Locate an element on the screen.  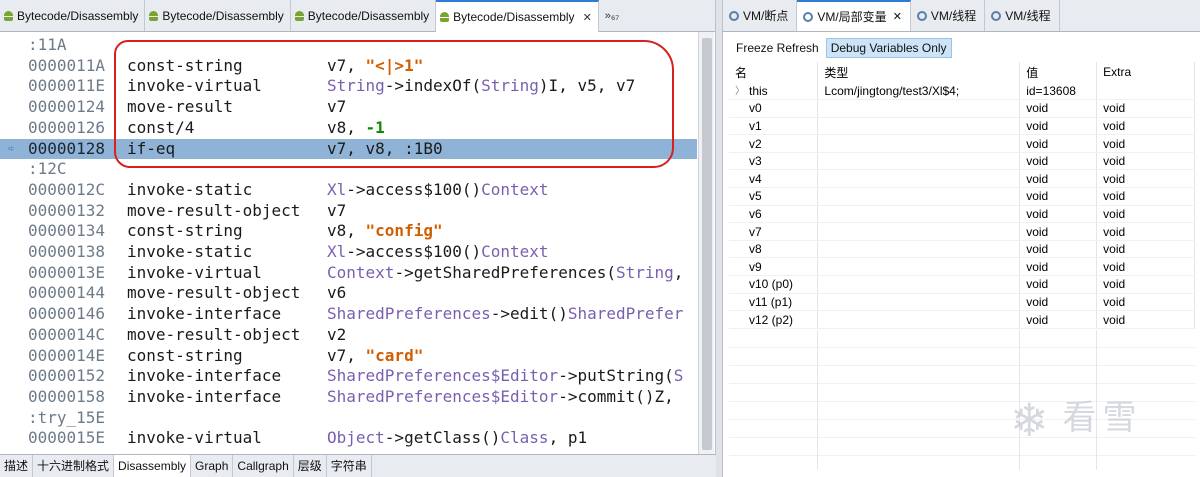
locals-toolbar: Freeze Refresh Debug Variables Only is located at coordinates (841, 48).